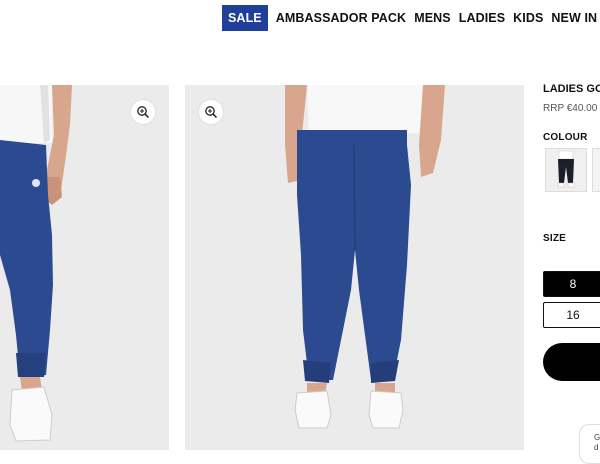 This screenshot has width=600, height=464. I want to click on size-label: SIZE, so click(555, 238).